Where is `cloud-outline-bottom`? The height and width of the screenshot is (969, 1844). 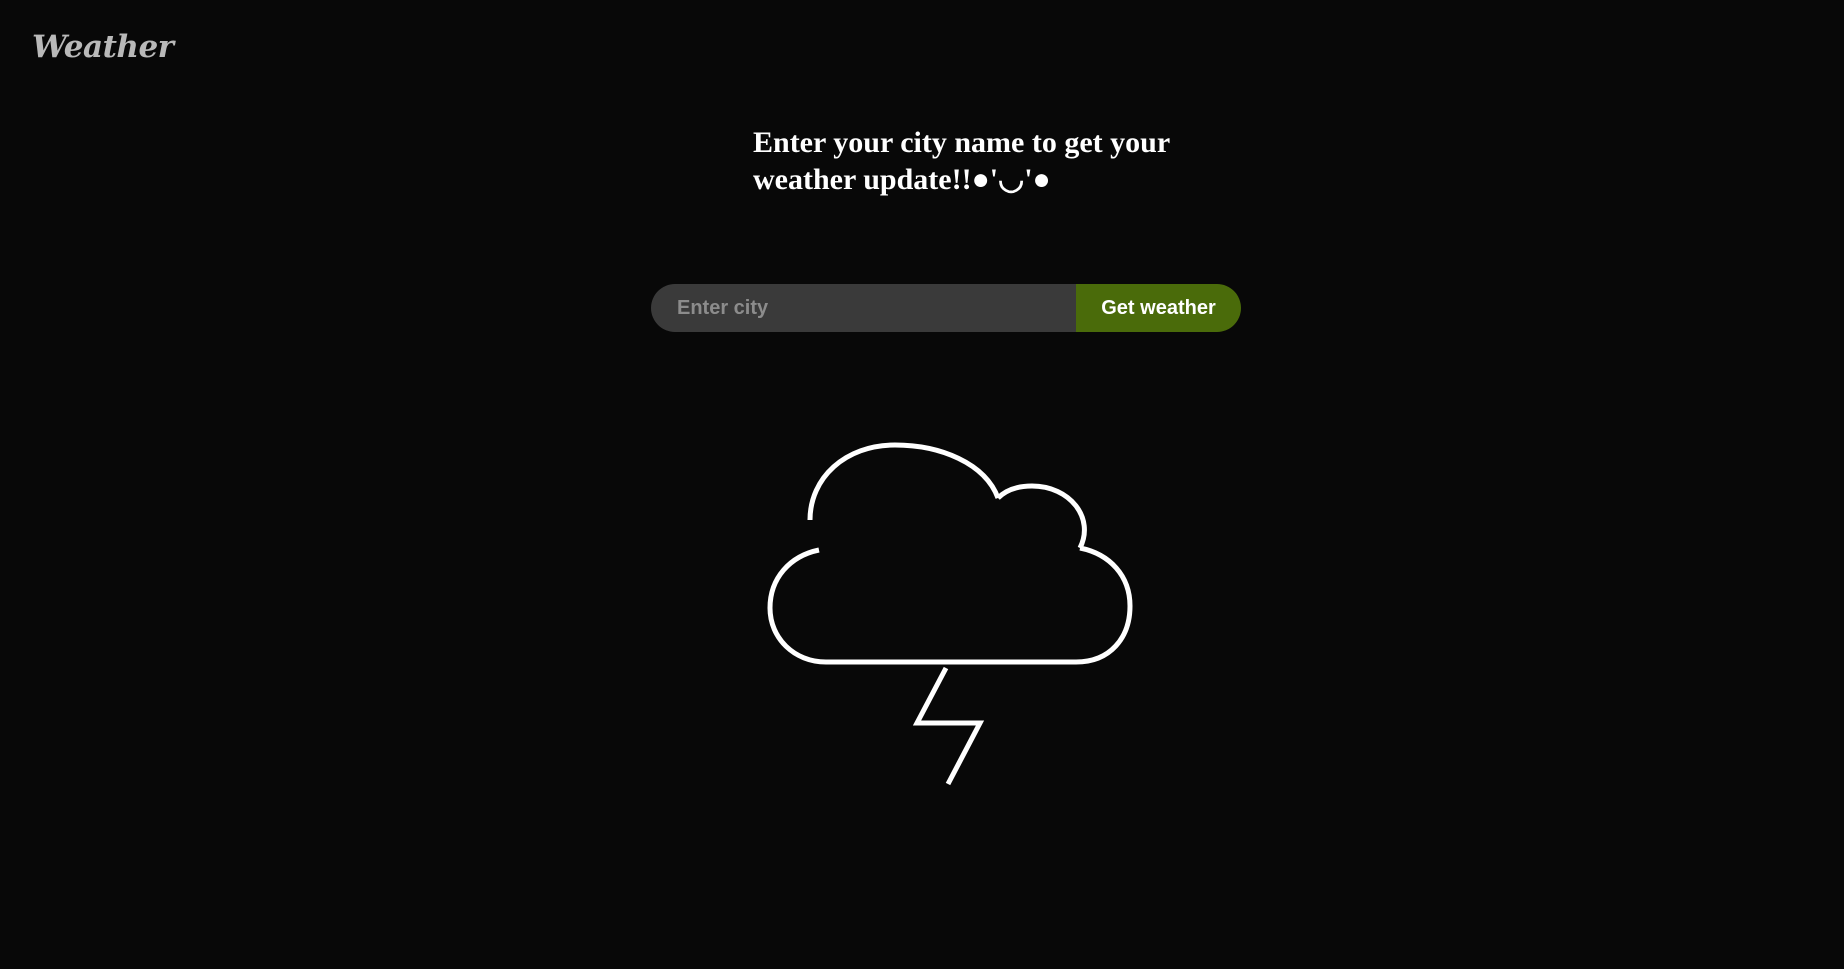 cloud-outline-bottom is located at coordinates (950, 605).